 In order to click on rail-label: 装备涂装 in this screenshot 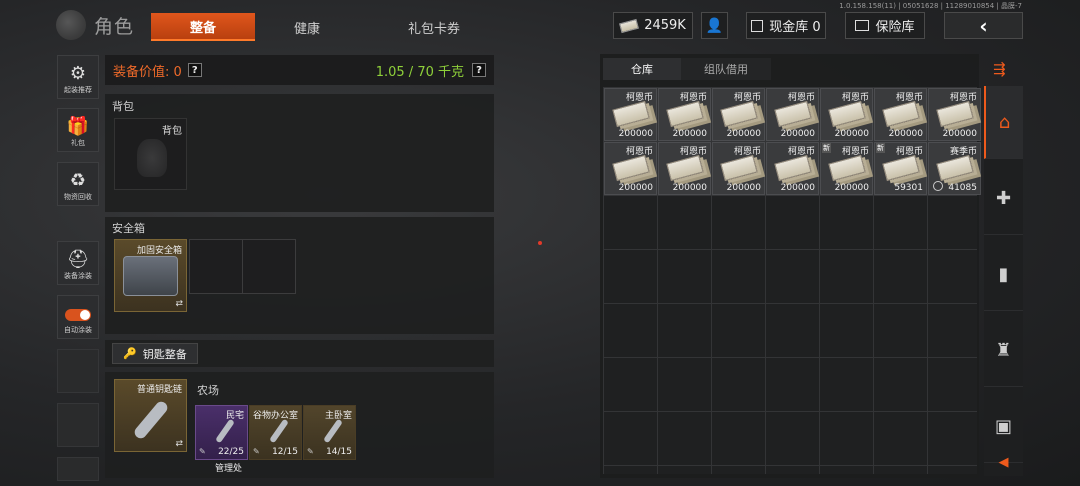, I will do `click(78, 276)`.